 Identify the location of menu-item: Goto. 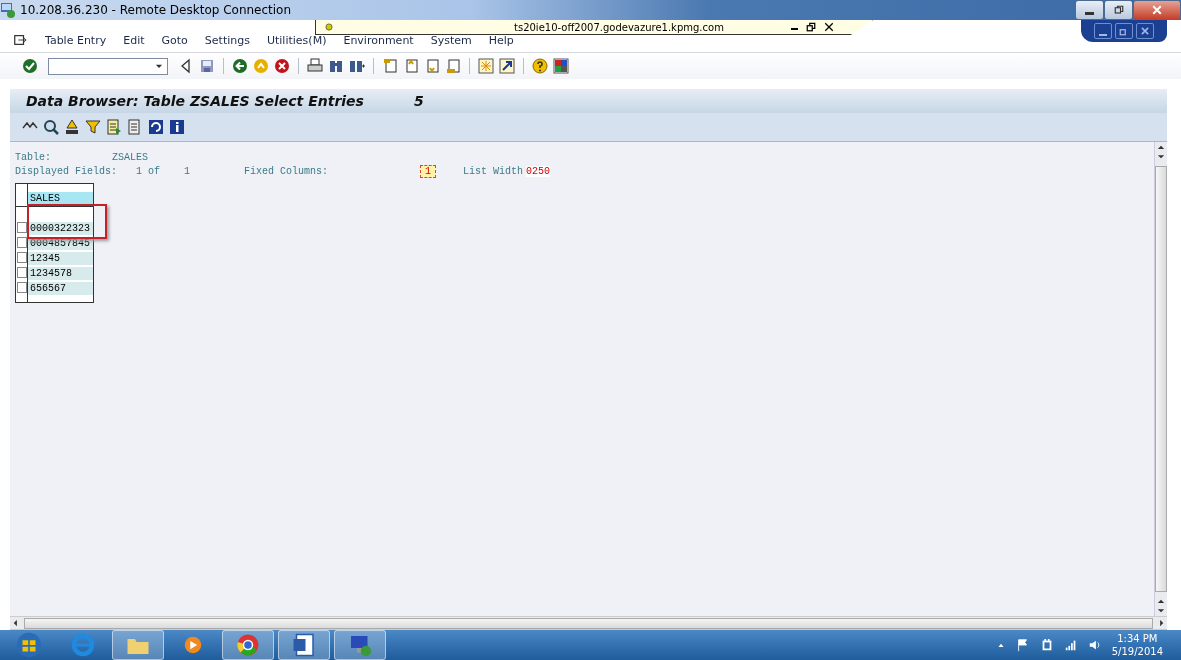
(174, 40).